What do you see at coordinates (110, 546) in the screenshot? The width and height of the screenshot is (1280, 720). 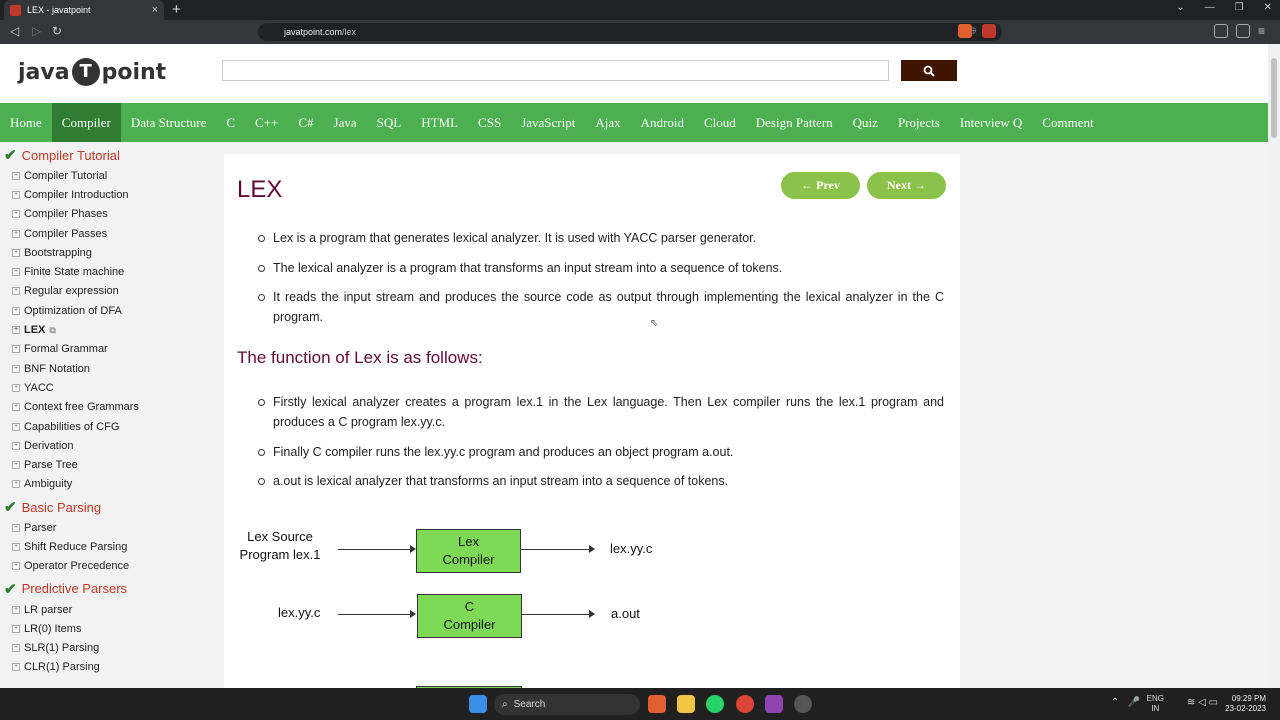 I see `sidebar-item-shift-reduce-parsing: + Shift Reduce Parsing` at bounding box center [110, 546].